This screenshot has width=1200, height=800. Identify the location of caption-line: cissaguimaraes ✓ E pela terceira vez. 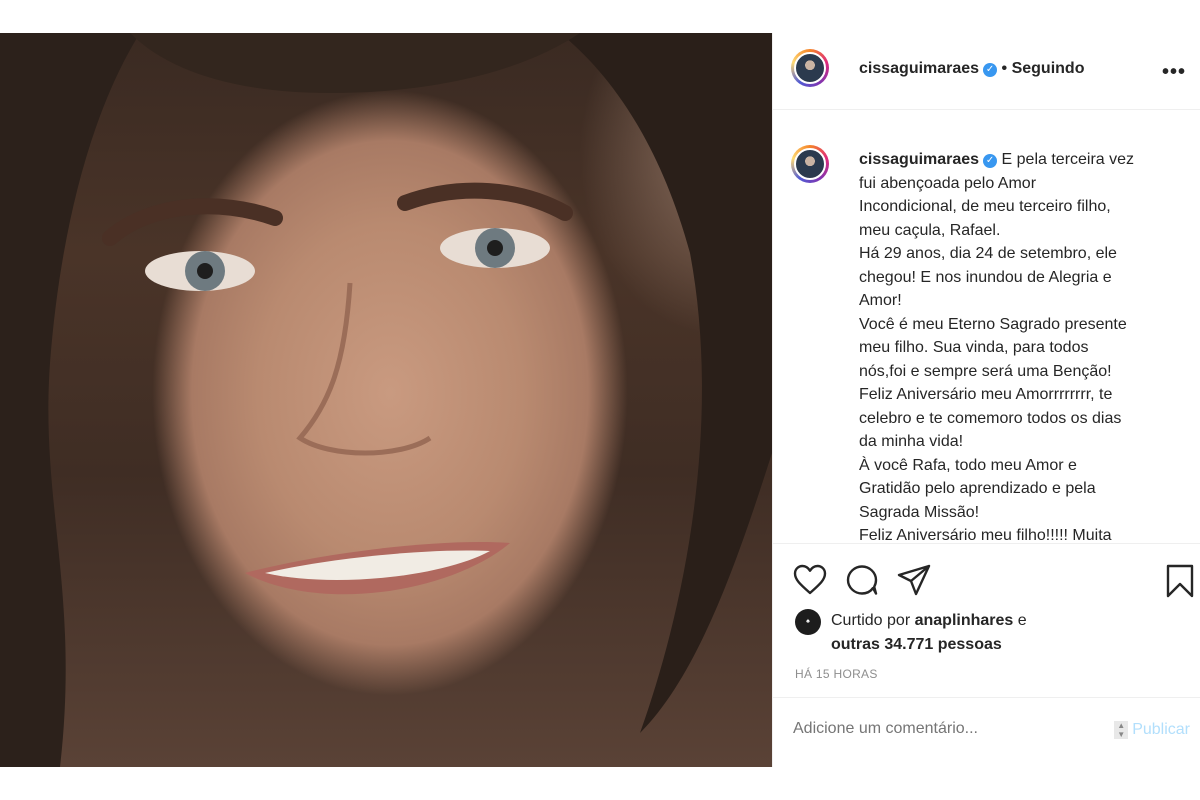
(1018, 160).